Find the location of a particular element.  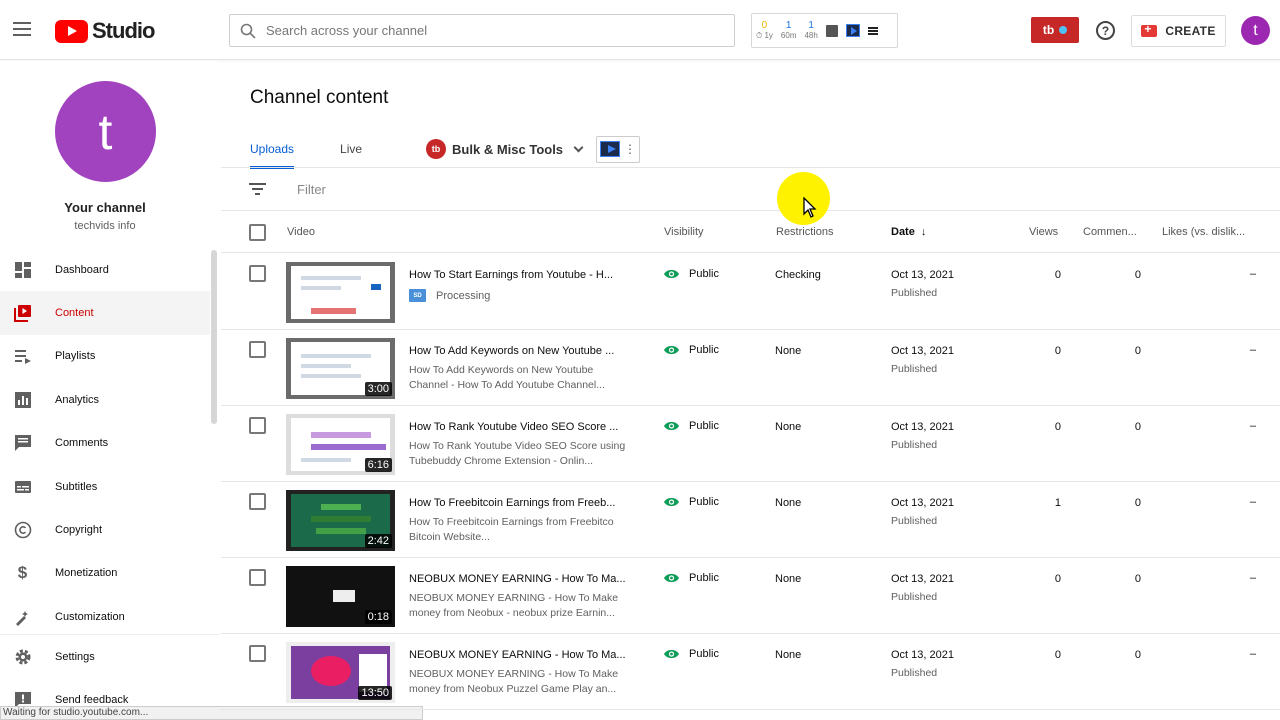

sidebar-item-content: Content is located at coordinates (105, 313).